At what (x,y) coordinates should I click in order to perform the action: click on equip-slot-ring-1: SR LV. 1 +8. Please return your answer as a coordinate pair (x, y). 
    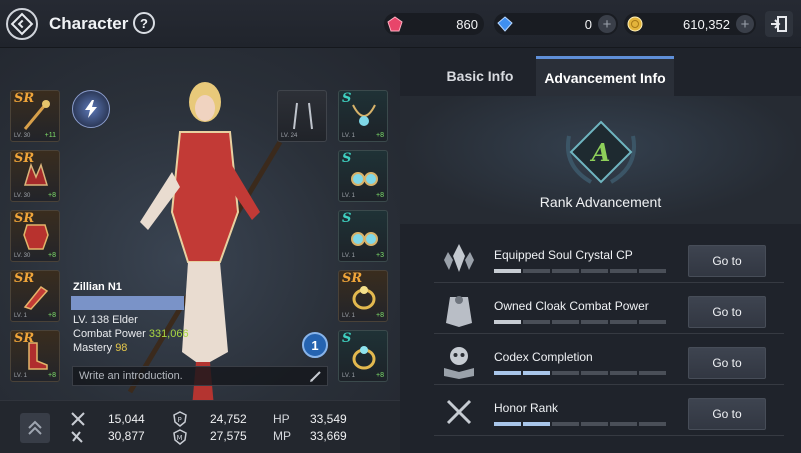
    Looking at the image, I should click on (363, 296).